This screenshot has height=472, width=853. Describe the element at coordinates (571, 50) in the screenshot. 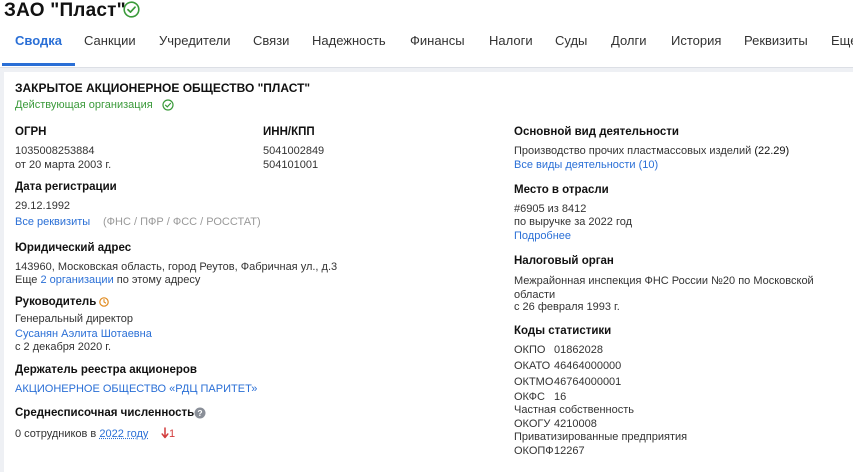

I see `tab-courts: Суды` at that location.